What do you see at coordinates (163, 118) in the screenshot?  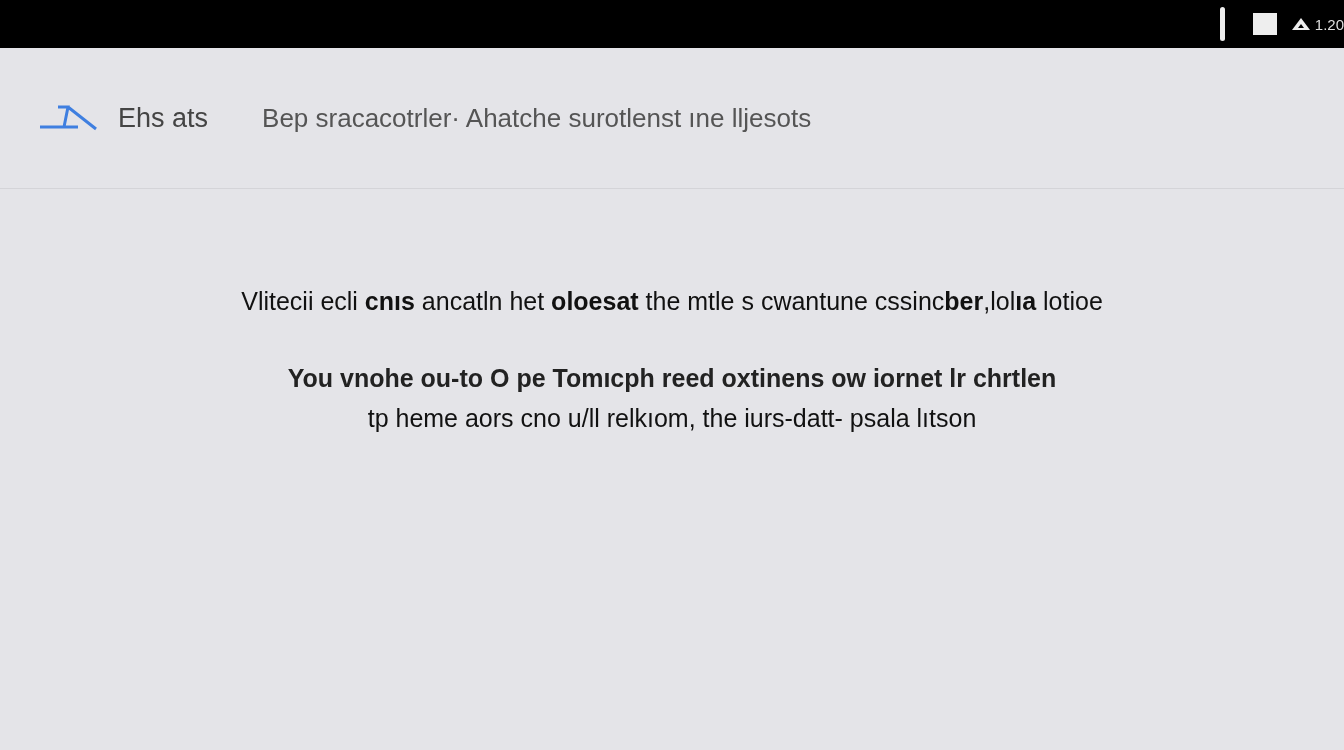 I see `app-title: Ehs ats` at bounding box center [163, 118].